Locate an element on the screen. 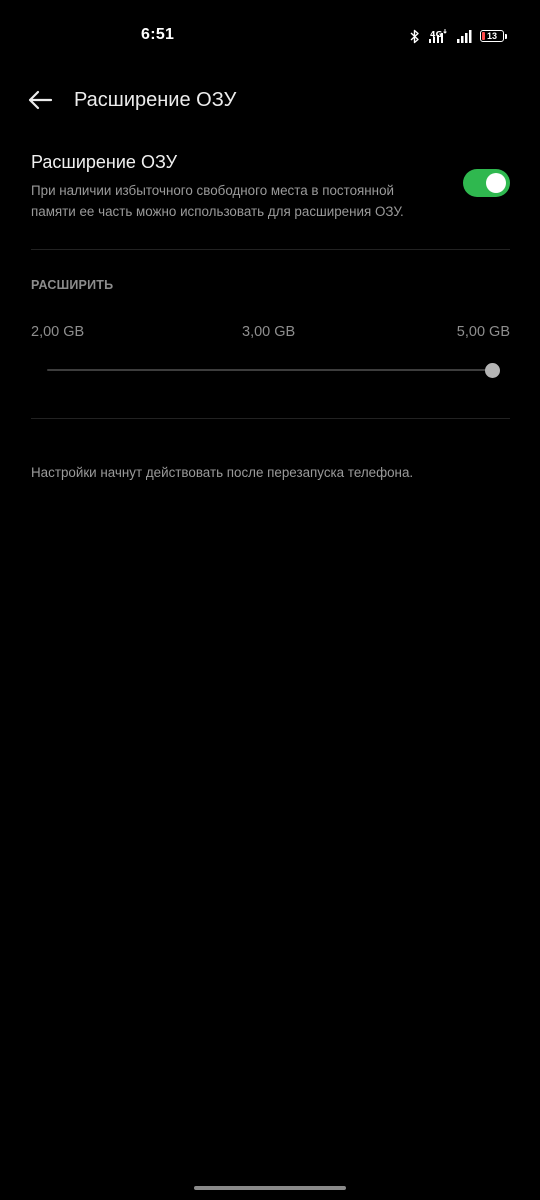  status-bar: 6:51 4G 13 is located at coordinates (270, 36).